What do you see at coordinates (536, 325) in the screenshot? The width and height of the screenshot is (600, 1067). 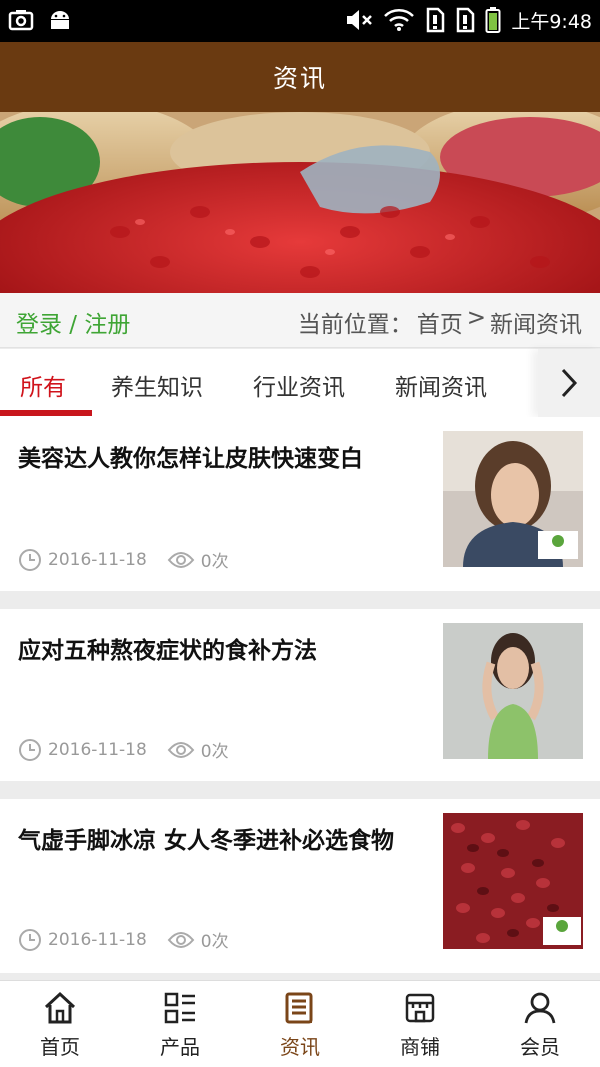 I see `breadcrumb-current: 新闻资讯` at bounding box center [536, 325].